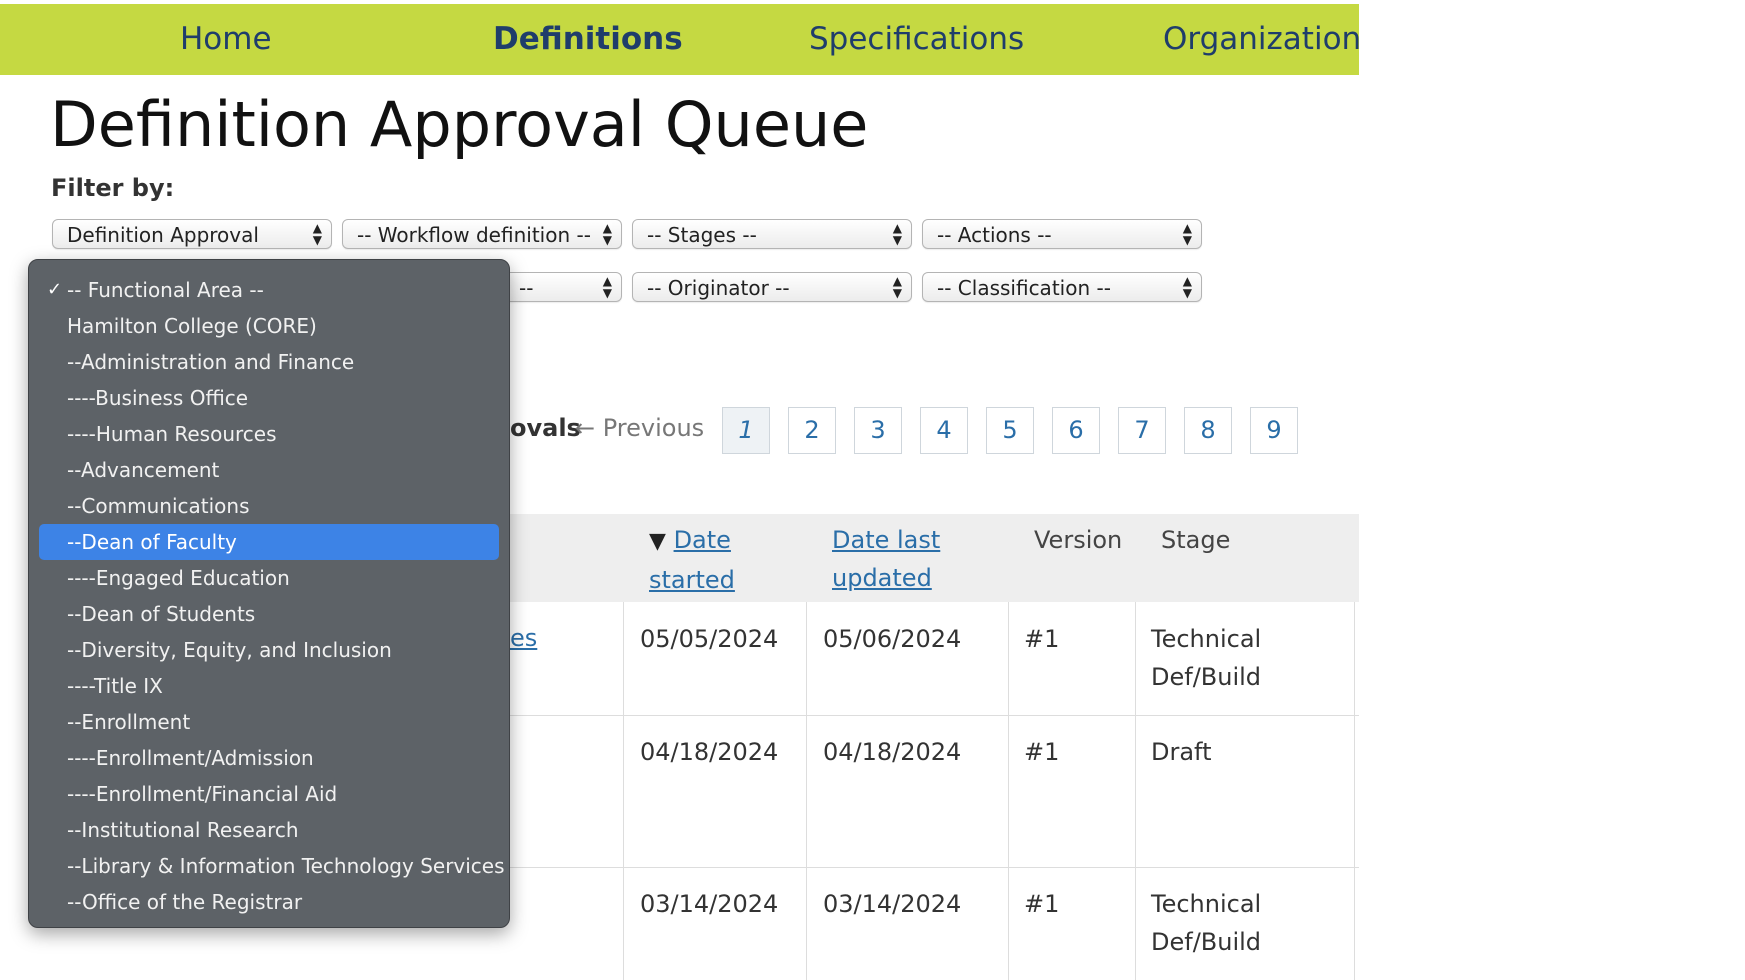 The width and height of the screenshot is (1745, 980). What do you see at coordinates (269, 650) in the screenshot?
I see `dropdown-option: --Diversity, Equity, and Inclusion` at bounding box center [269, 650].